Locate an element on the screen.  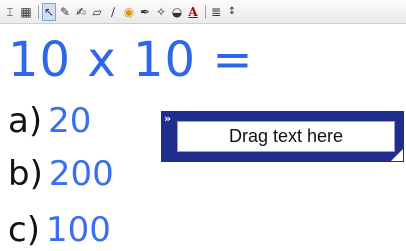
option-value: 200 is located at coordinates (81, 174).